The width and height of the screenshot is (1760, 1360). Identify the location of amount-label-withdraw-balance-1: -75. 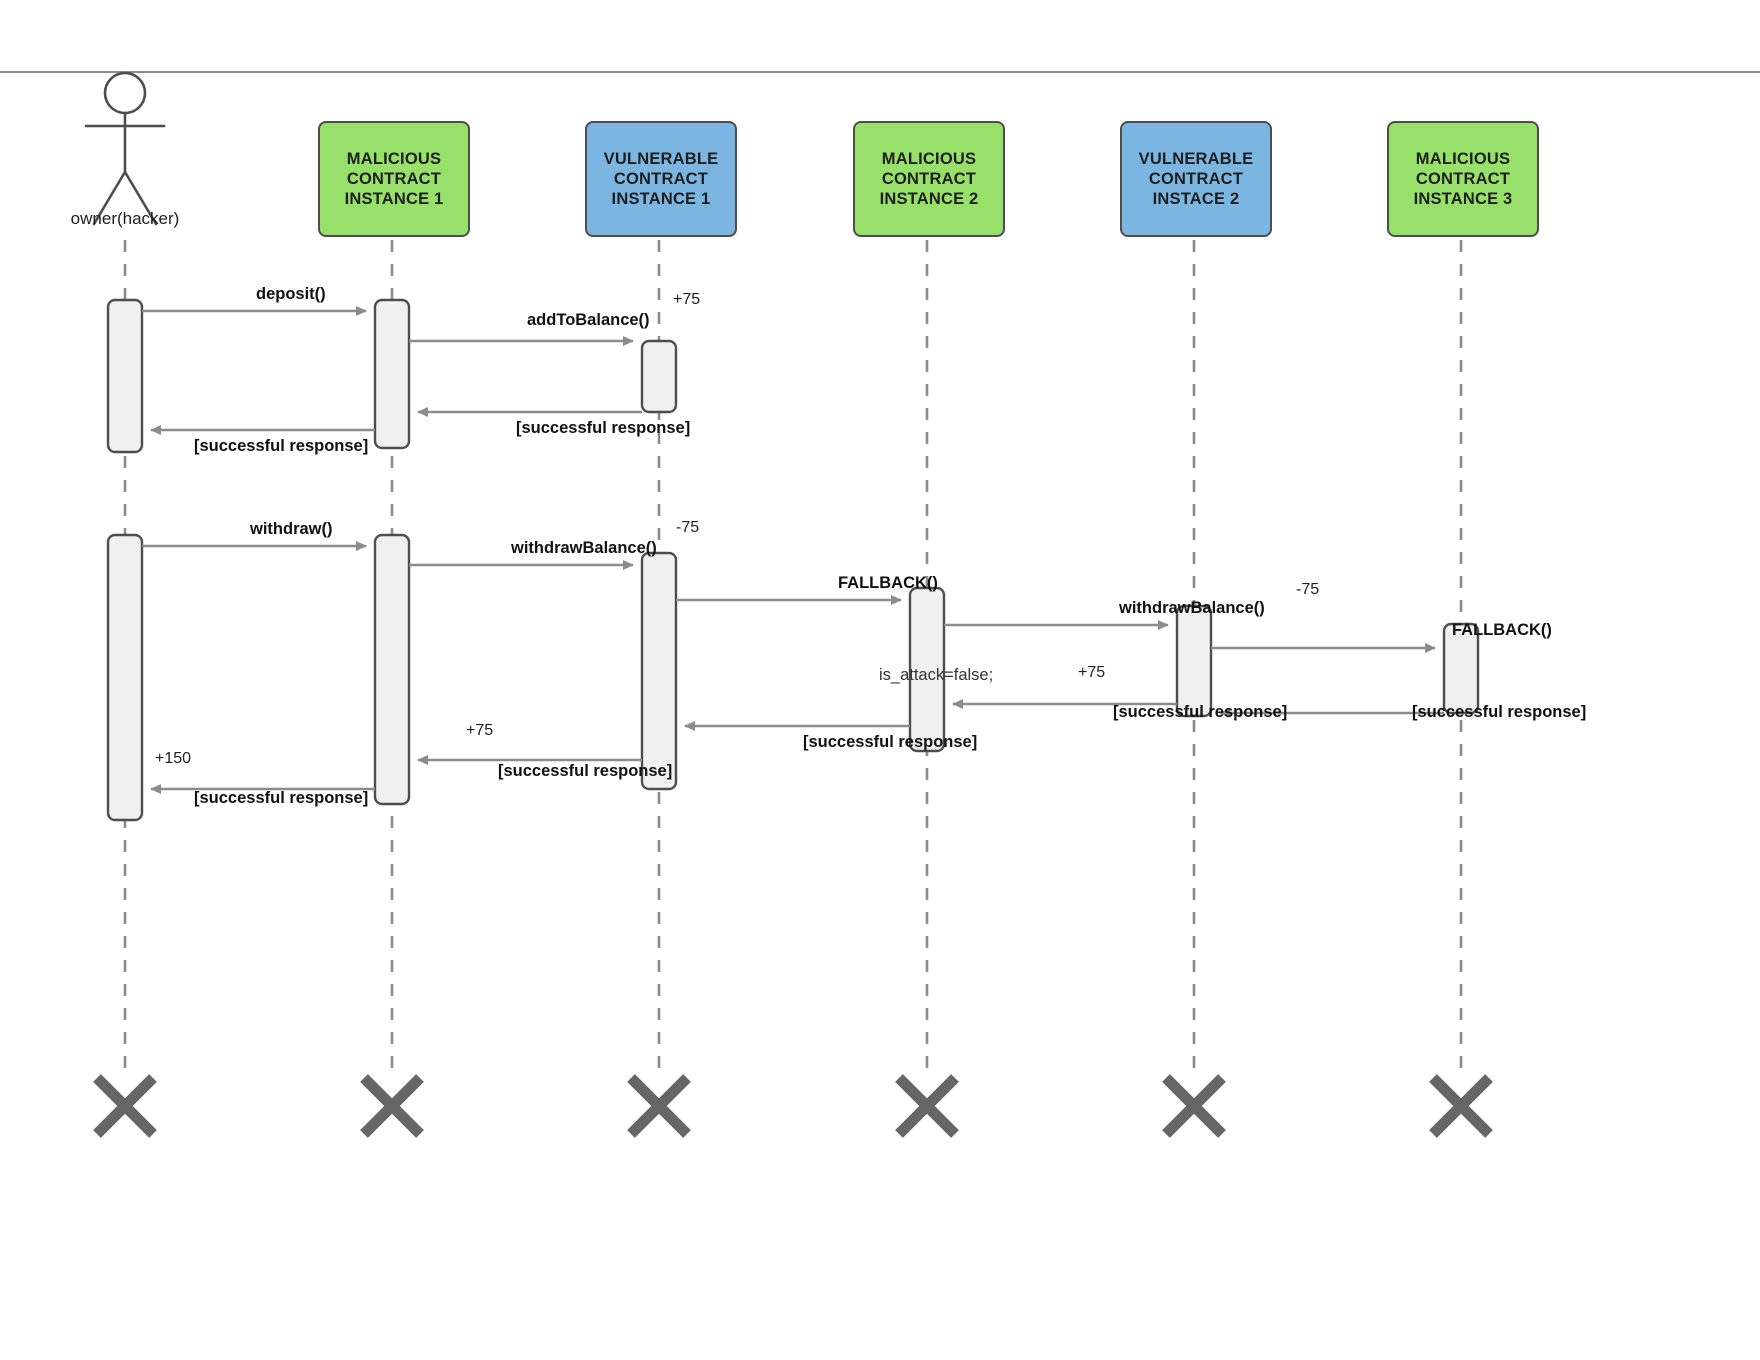
(688, 527).